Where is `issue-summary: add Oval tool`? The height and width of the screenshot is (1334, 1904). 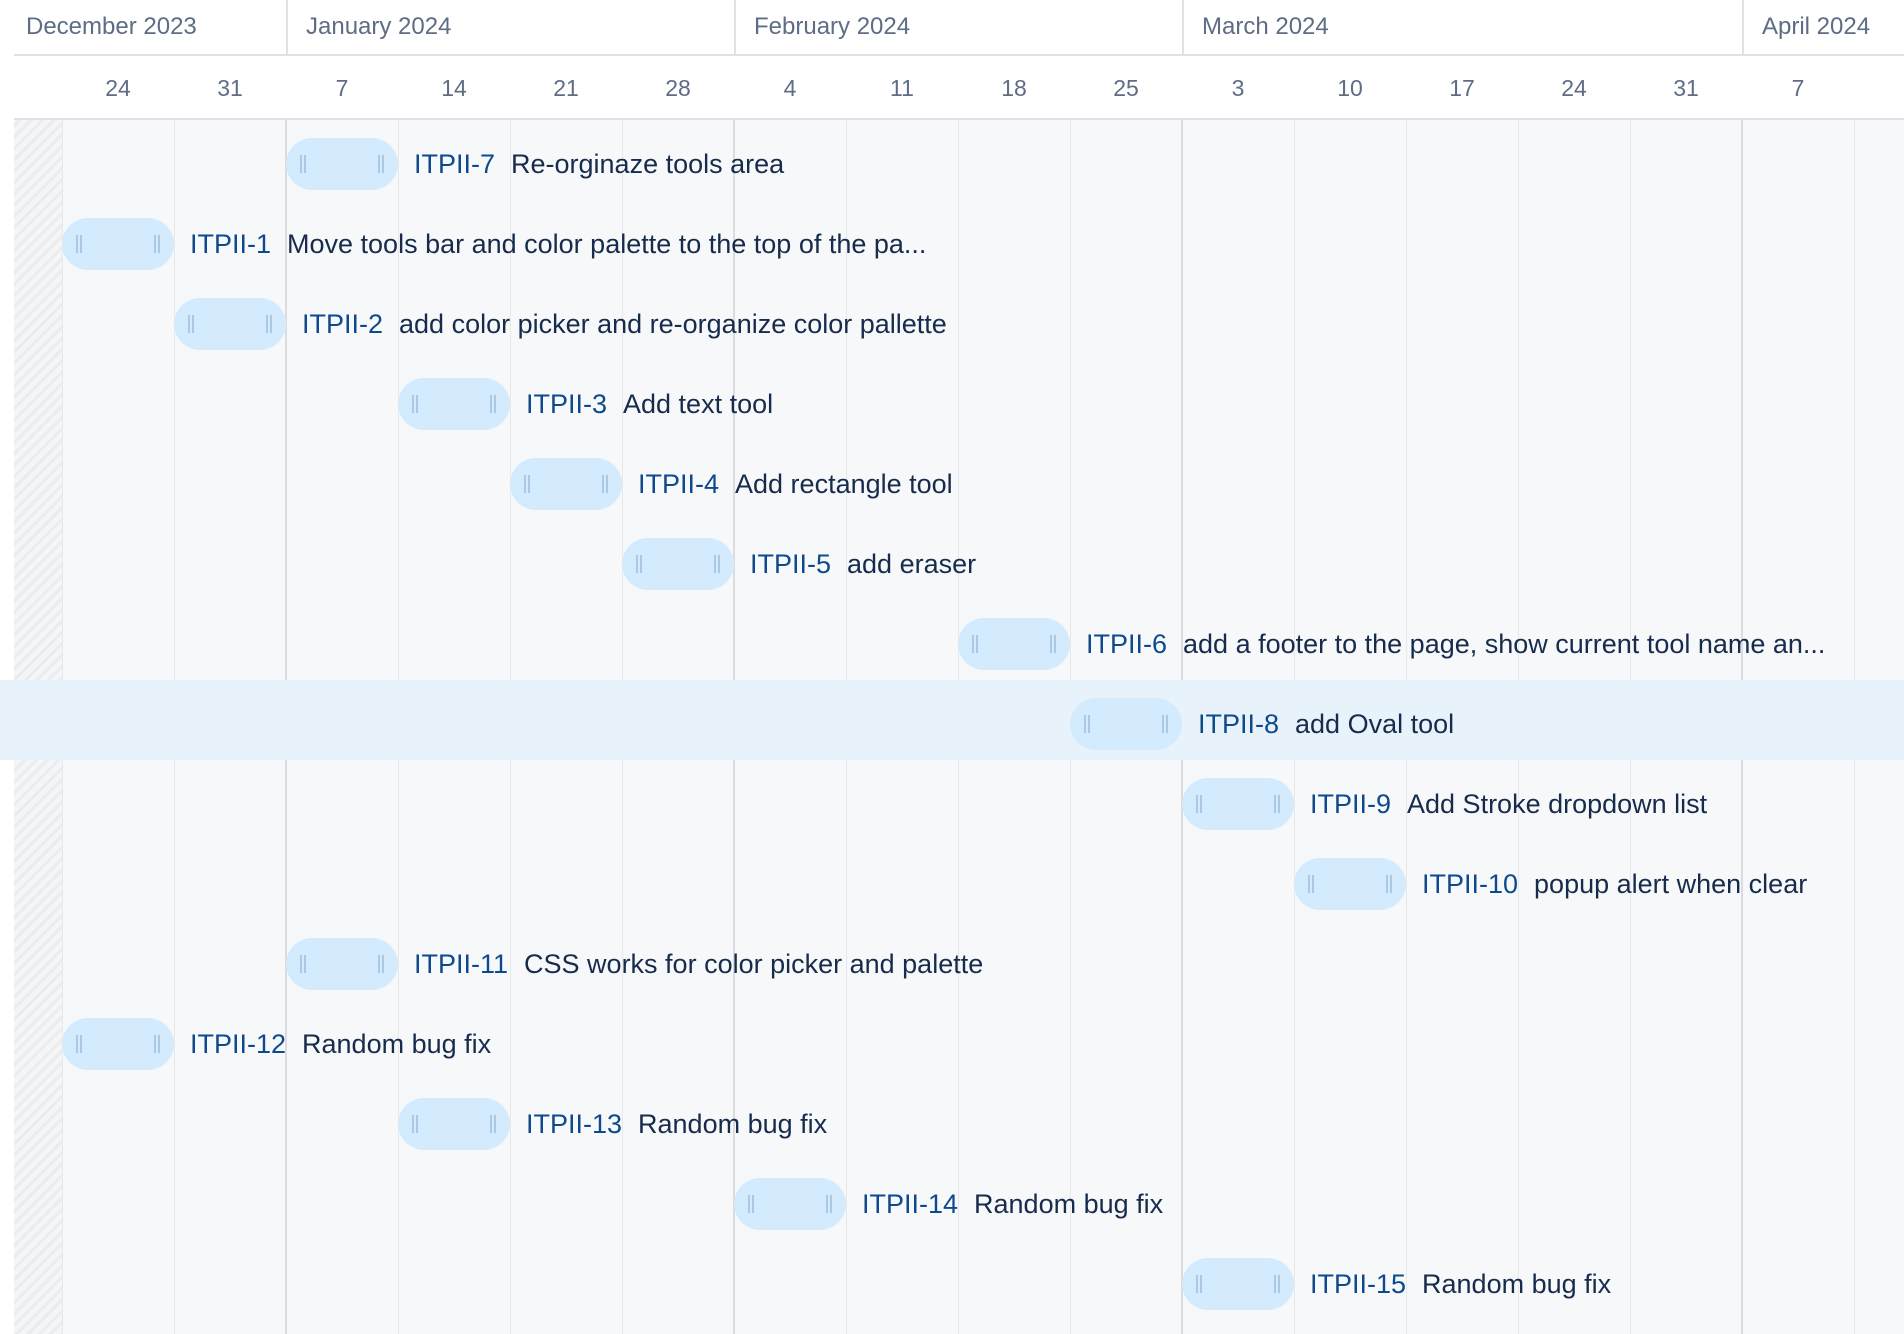 issue-summary: add Oval tool is located at coordinates (1375, 724).